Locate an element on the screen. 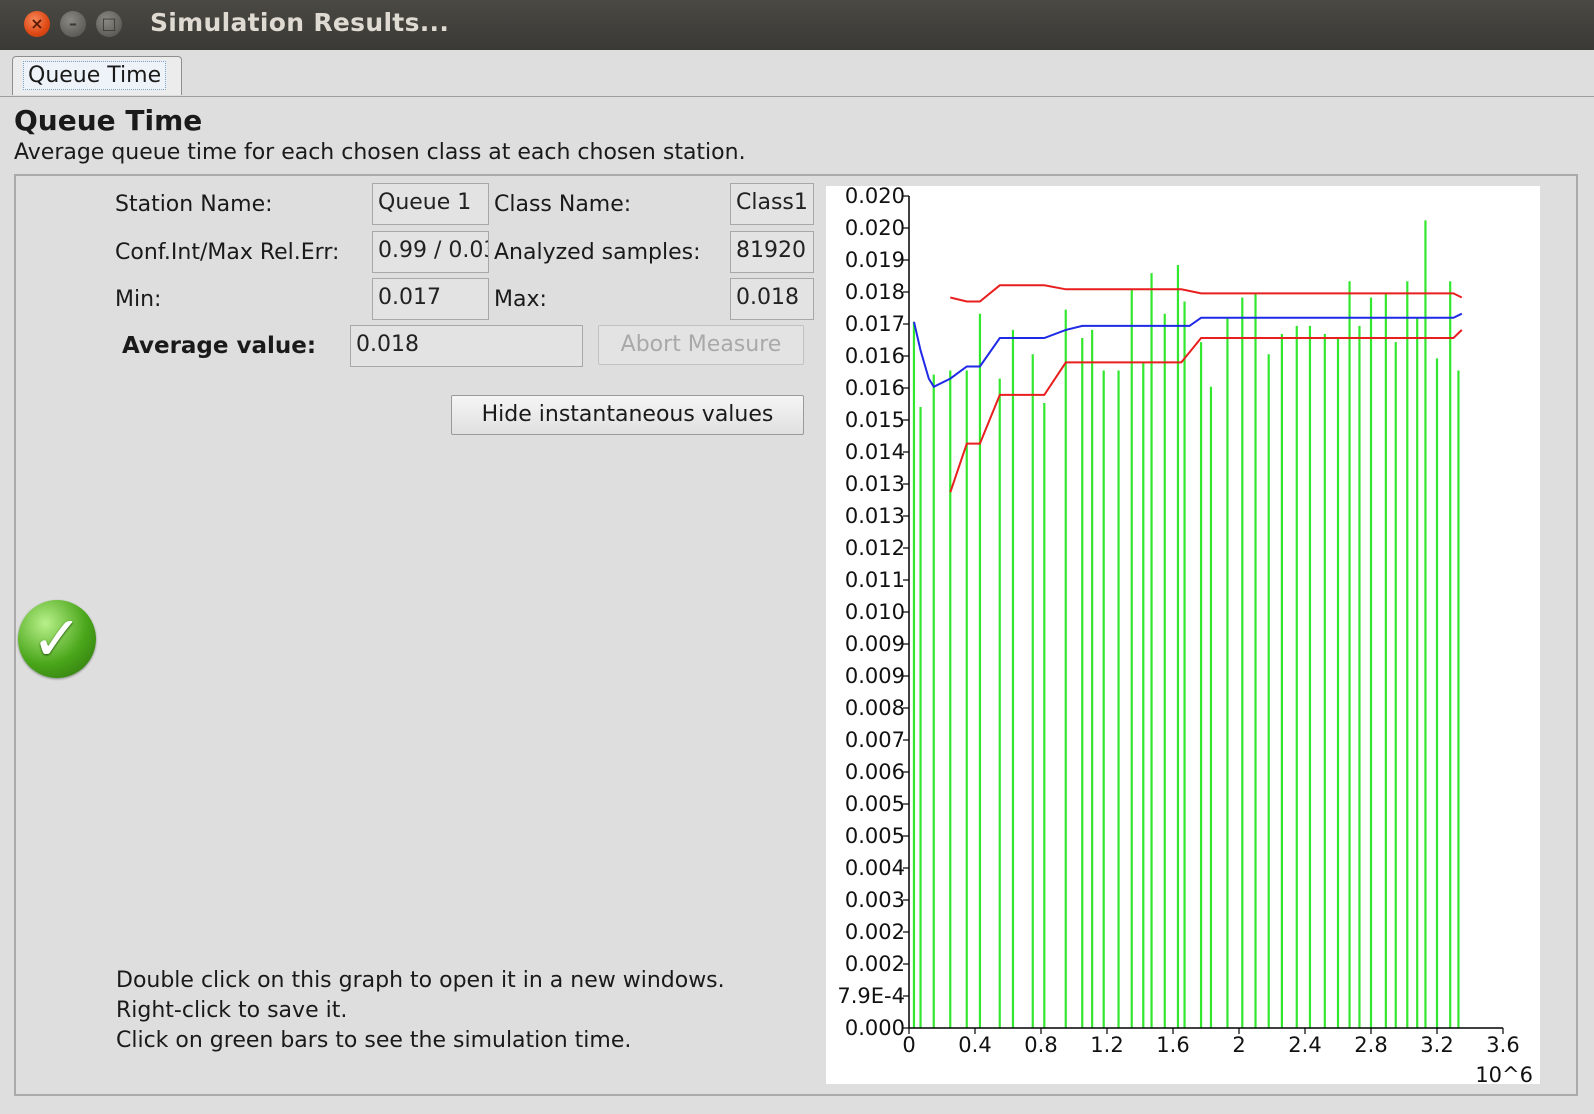 The image size is (1594, 1114). success-check-icon: ✓ is located at coordinates (57, 639).